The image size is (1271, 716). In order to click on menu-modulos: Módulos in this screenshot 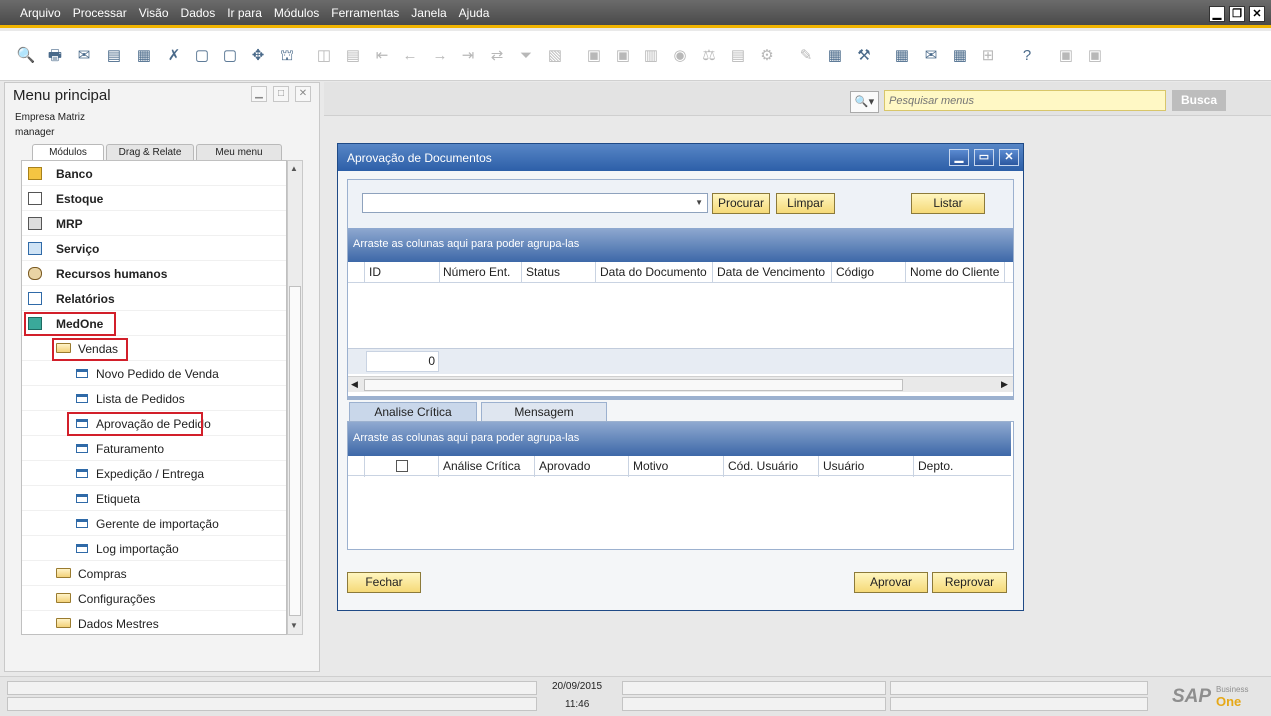, I will do `click(296, 13)`.